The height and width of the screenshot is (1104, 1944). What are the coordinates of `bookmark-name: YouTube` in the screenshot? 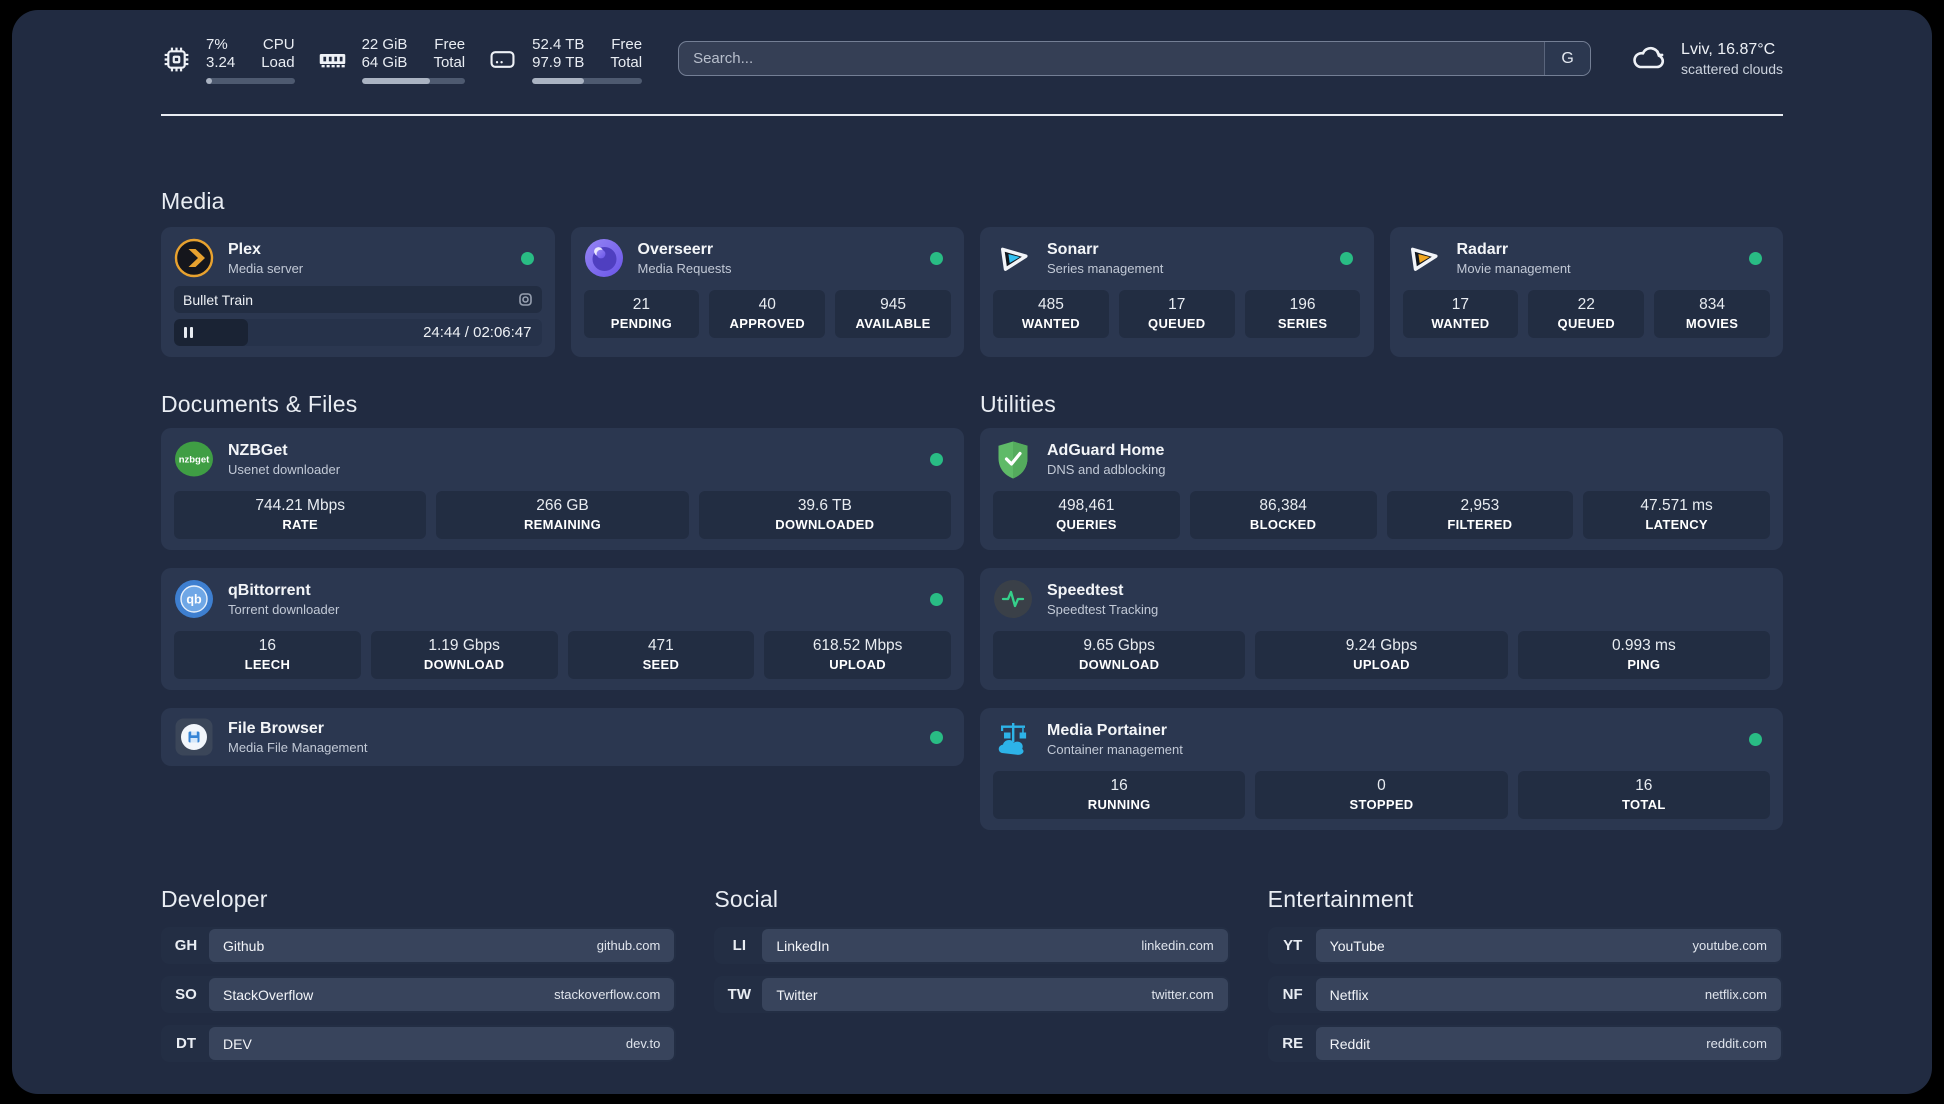 It's located at (1357, 945).